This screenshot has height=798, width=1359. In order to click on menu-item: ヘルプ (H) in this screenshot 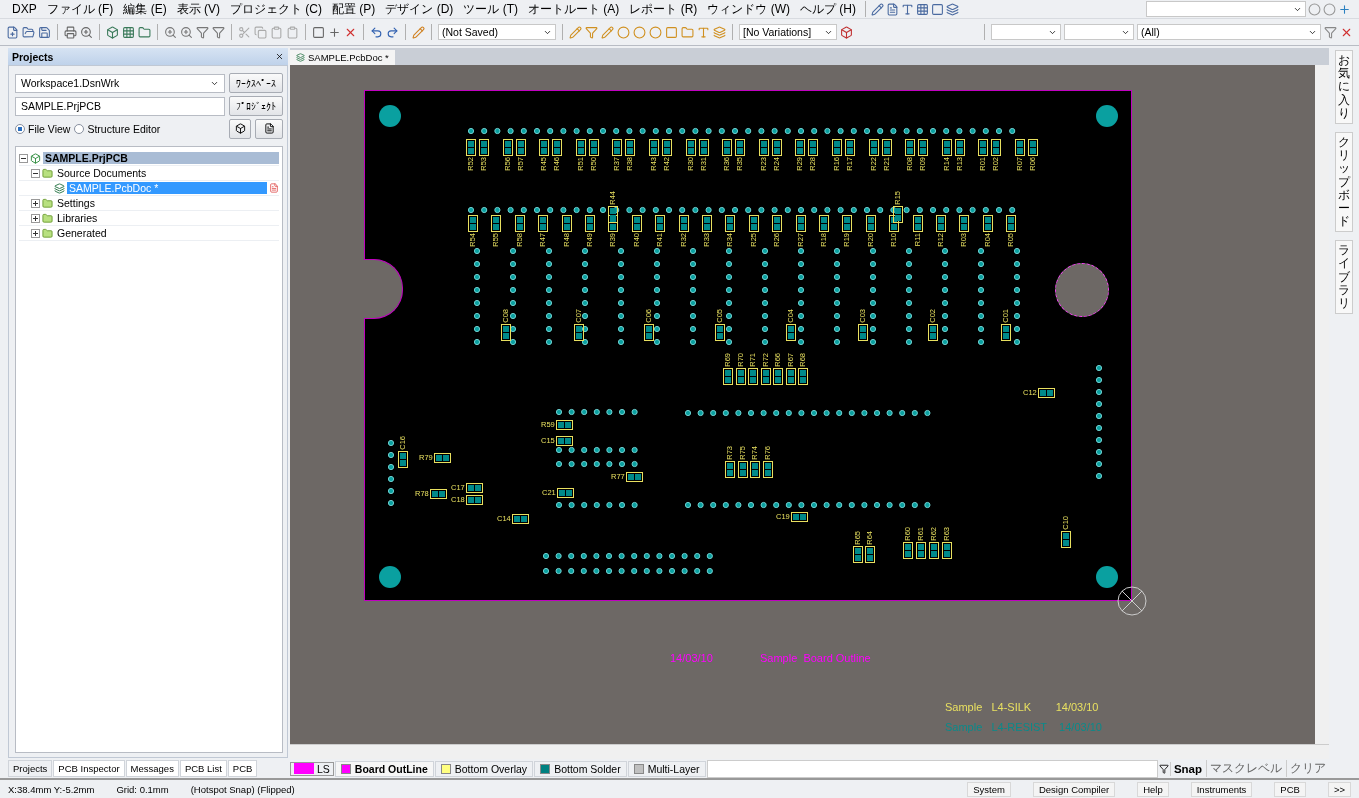, I will do `click(828, 9)`.